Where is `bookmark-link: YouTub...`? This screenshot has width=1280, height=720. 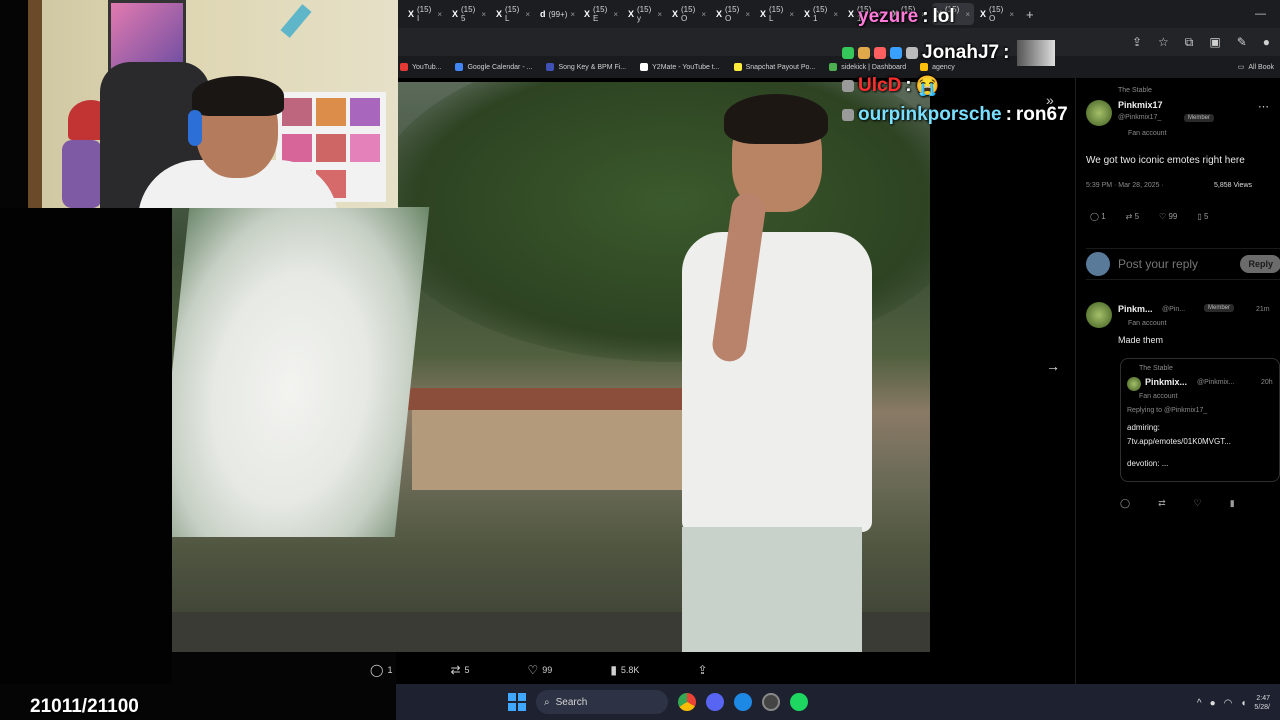
bookmark-link: YouTub... is located at coordinates (420, 67).